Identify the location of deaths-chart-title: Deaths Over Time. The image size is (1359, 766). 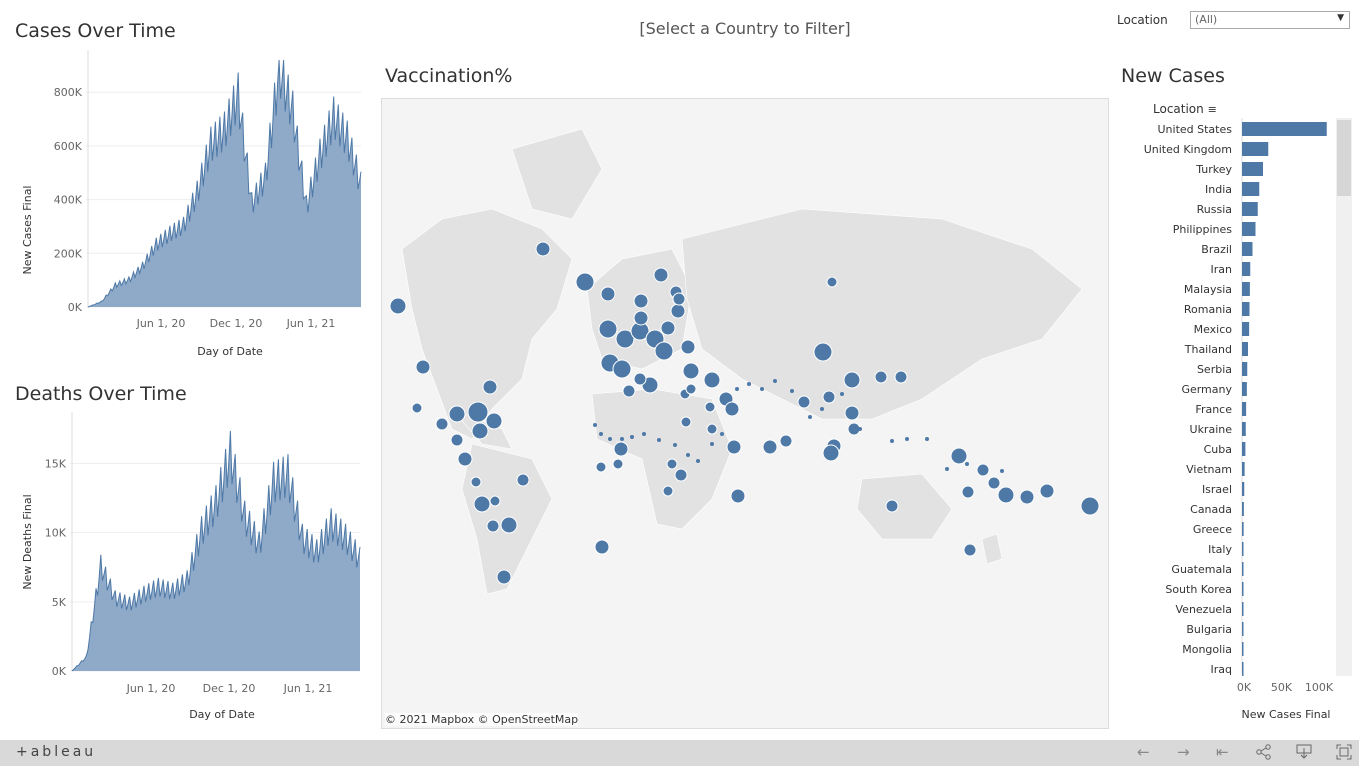
(101, 394).